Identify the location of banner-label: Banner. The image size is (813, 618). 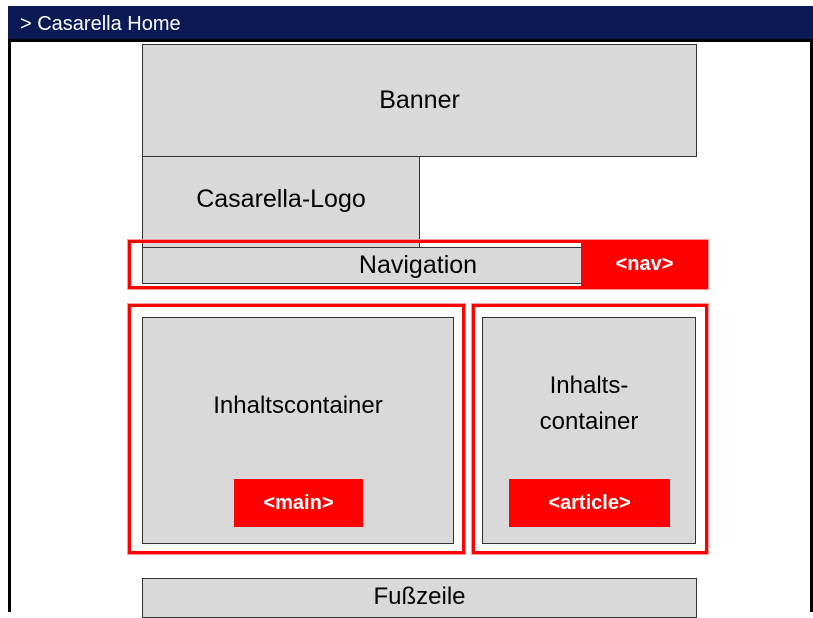
(419, 100).